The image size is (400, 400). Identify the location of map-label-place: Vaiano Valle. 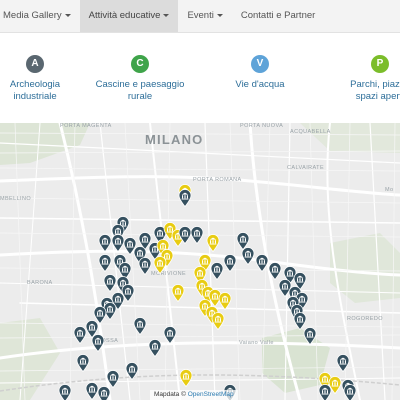
(256, 343).